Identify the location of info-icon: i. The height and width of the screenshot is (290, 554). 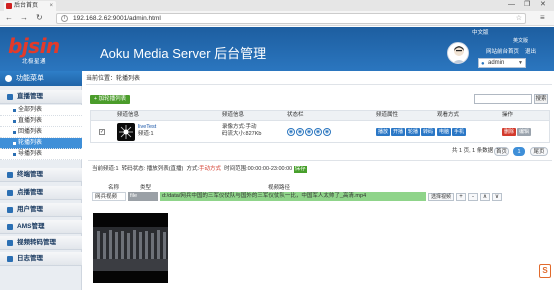
(64, 18).